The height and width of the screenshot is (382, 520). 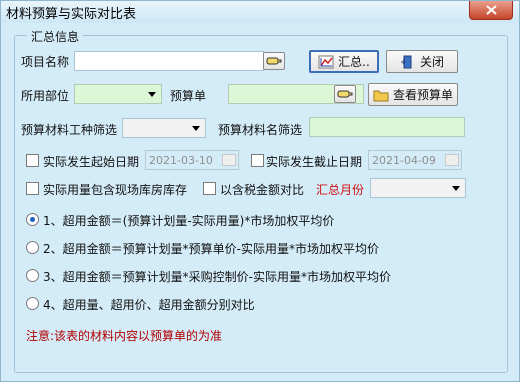 What do you see at coordinates (189, 221) in the screenshot?
I see `radio-option-1-label: 1、超用金额＝(预算计划量-实际用量)*市场加权平均价` at bounding box center [189, 221].